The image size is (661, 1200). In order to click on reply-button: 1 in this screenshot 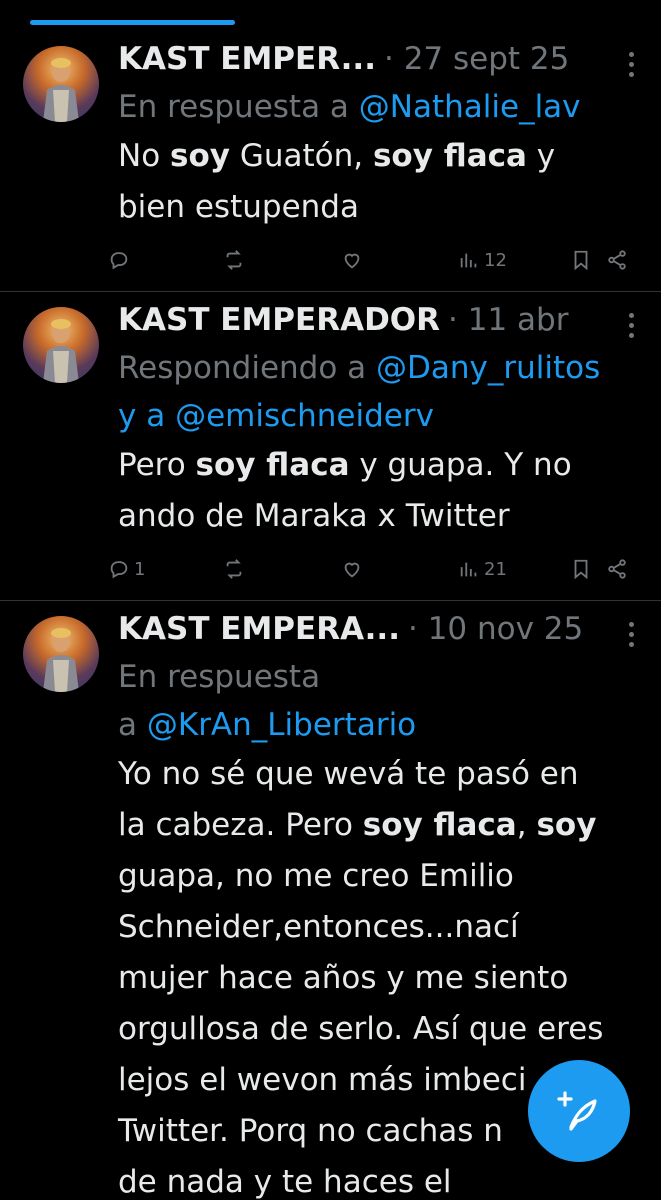, I will do `click(126, 569)`.